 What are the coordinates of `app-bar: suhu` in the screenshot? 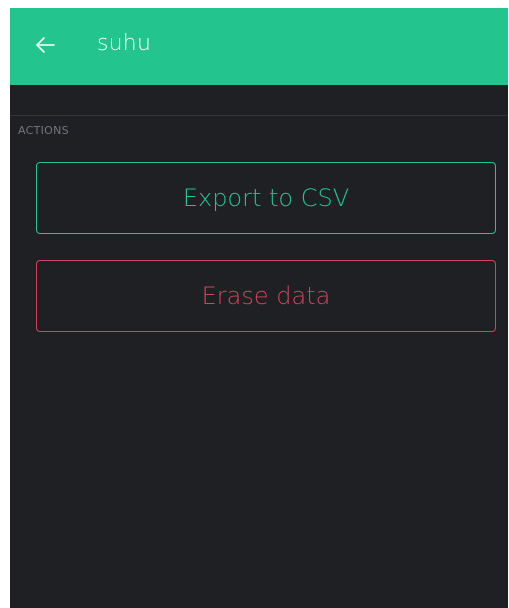 It's located at (259, 46).